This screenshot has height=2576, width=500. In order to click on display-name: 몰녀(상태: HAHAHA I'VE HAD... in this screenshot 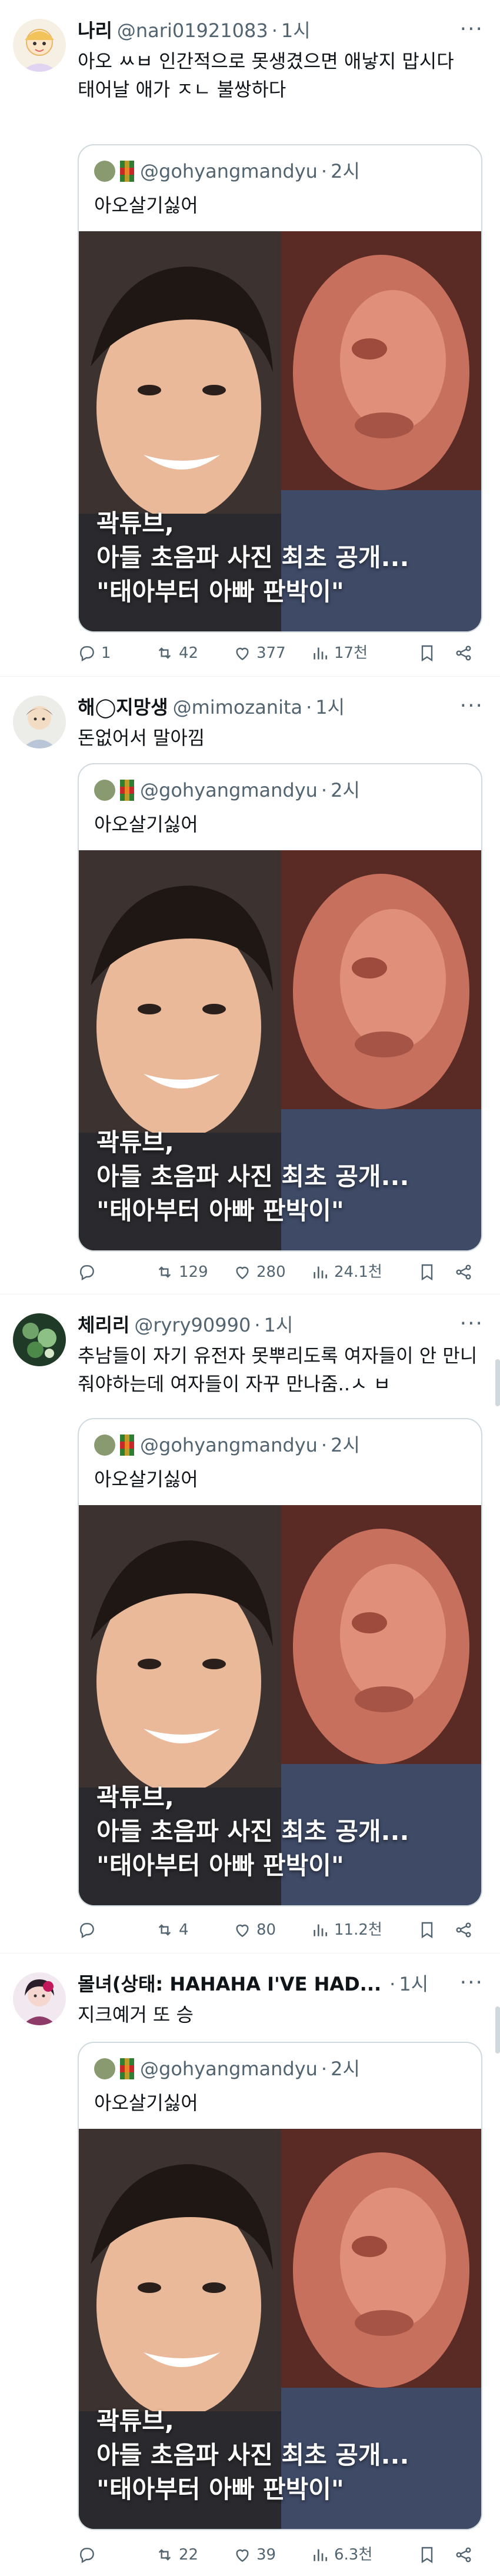, I will do `click(229, 1984)`.